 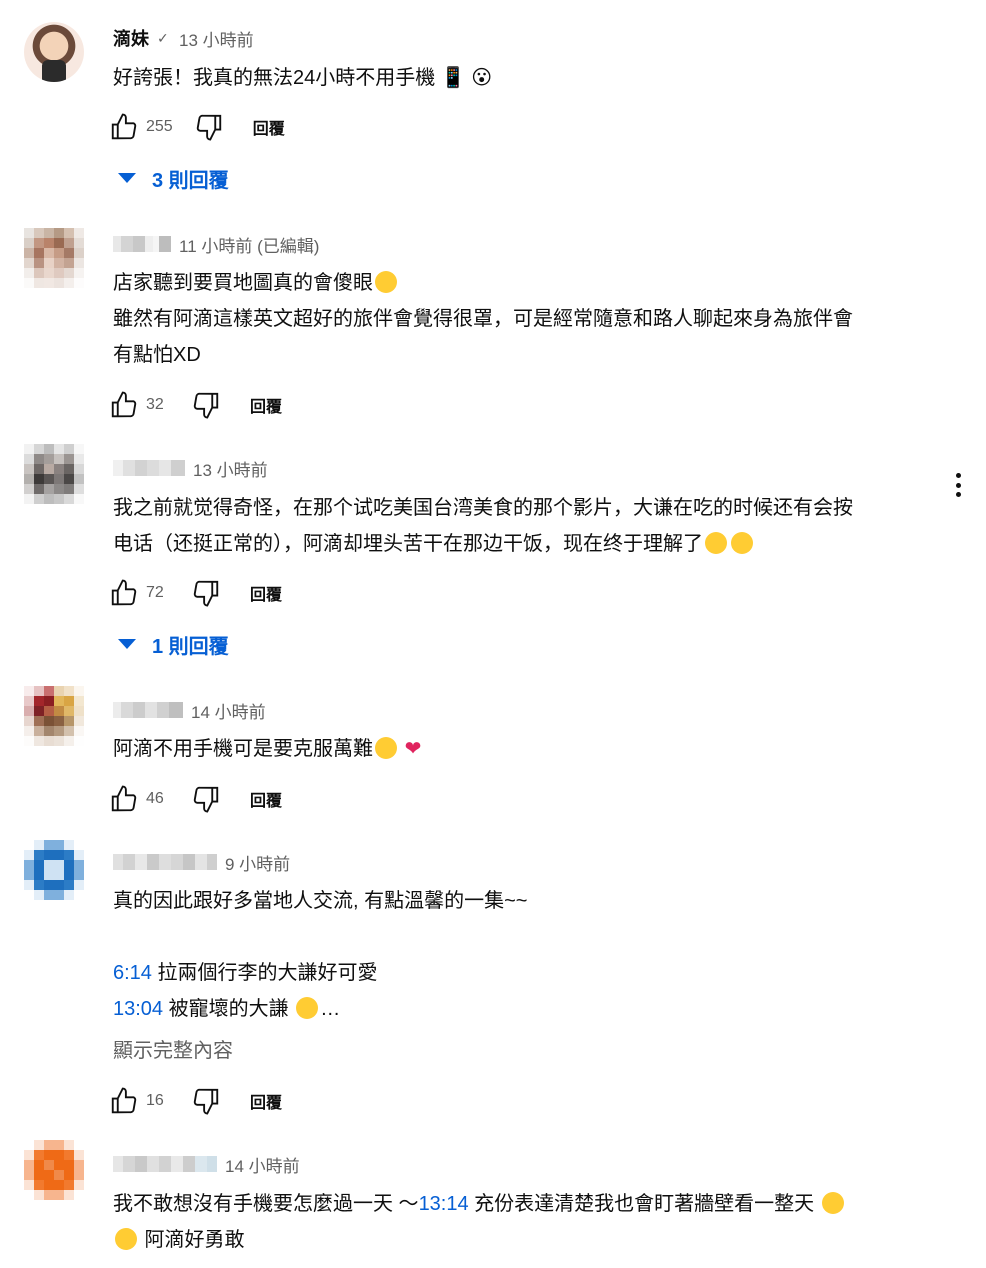 What do you see at coordinates (190, 646) in the screenshot?
I see `replies-label: 1 則回覆` at bounding box center [190, 646].